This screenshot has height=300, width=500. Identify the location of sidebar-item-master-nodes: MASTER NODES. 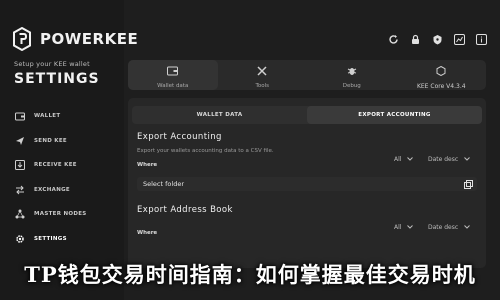
(63, 214).